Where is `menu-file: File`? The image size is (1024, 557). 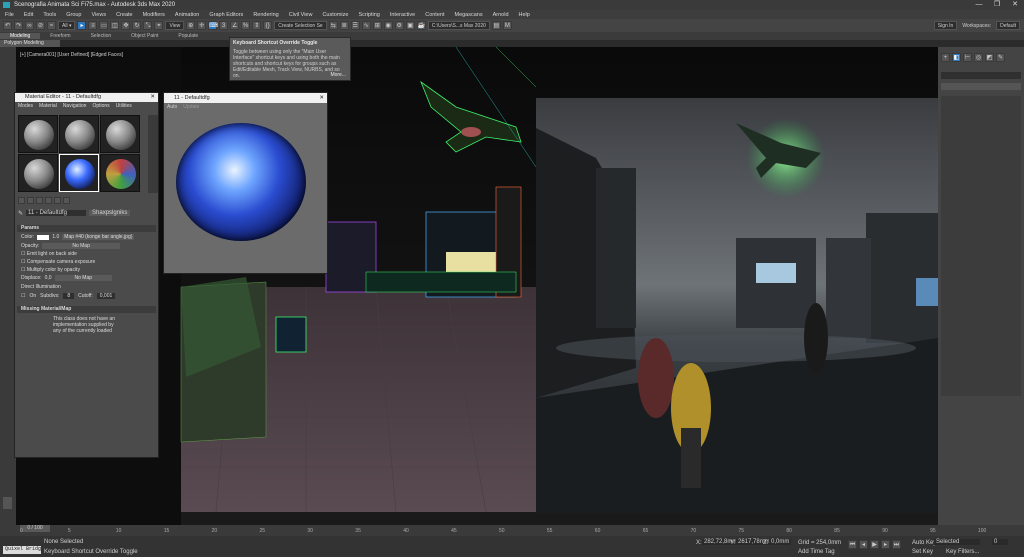
menu-file: File is located at coordinates (9, 15).